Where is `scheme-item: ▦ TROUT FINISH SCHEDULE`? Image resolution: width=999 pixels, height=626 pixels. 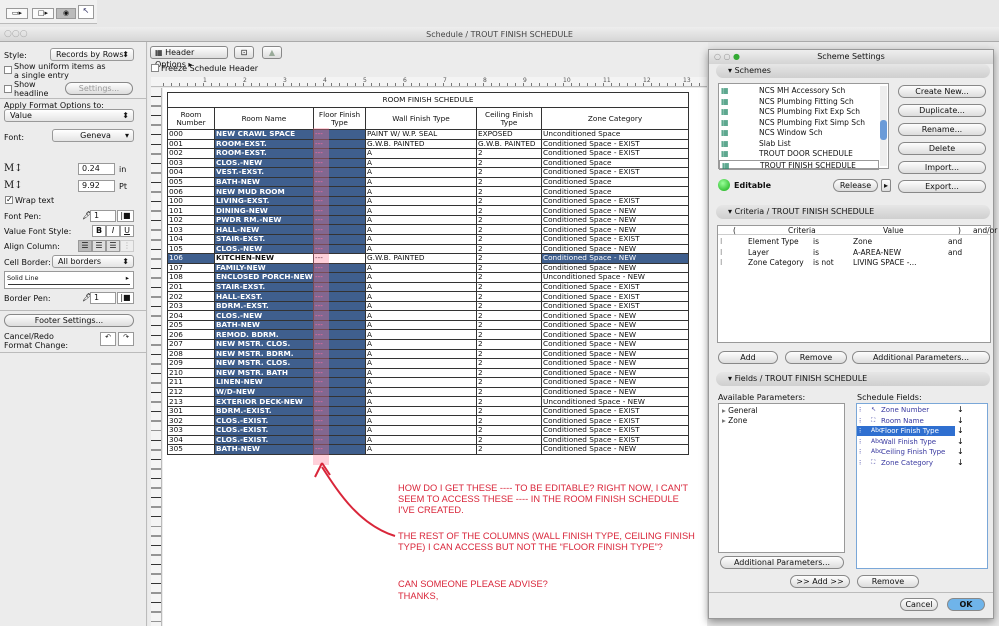 scheme-item: ▦ TROUT FINISH SCHEDULE is located at coordinates (799, 164).